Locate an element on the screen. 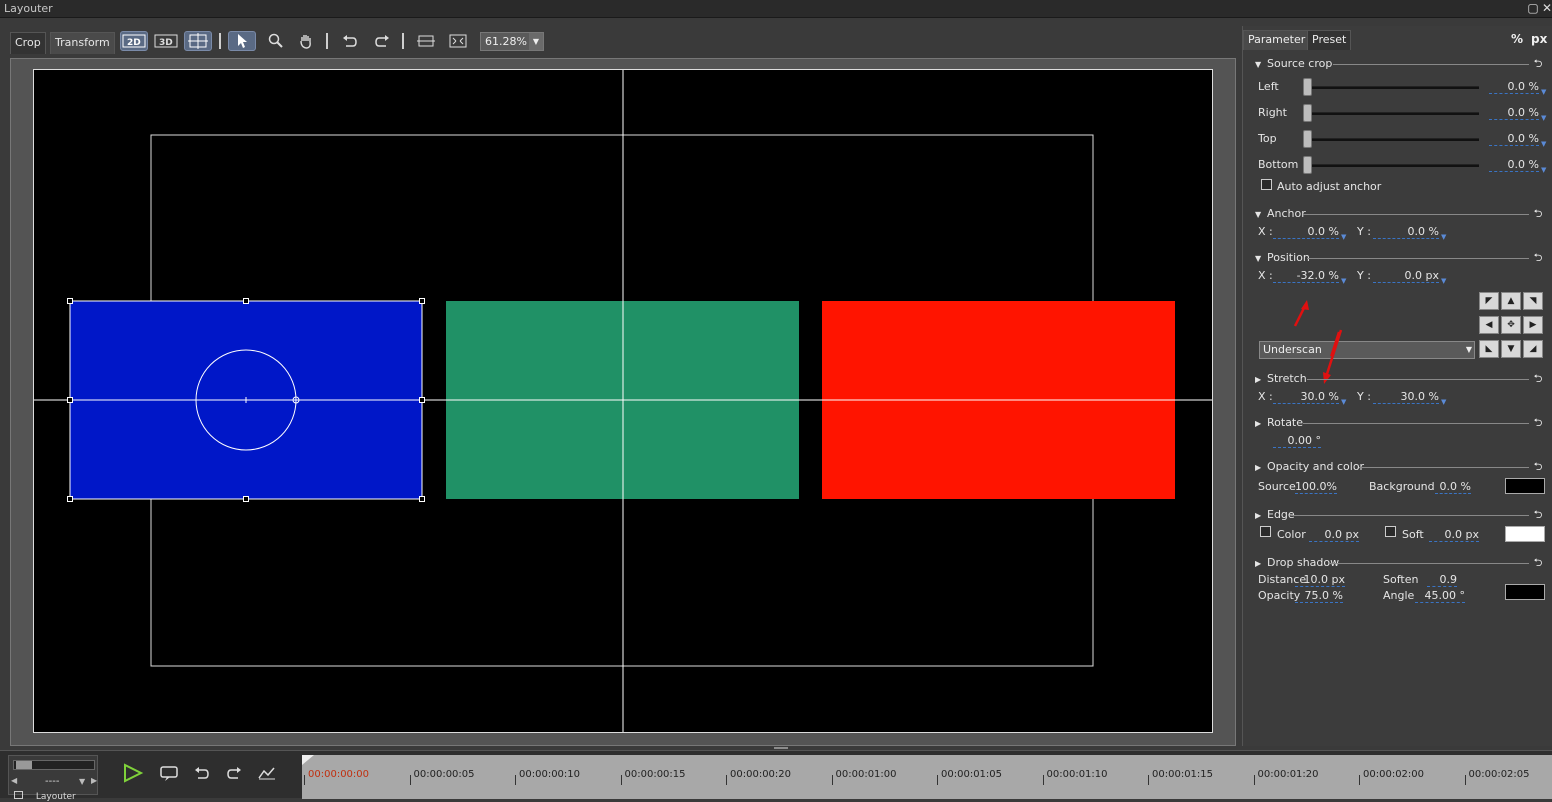  section-drop-shadow: ▶ Drop shadow is located at coordinates (1297, 563).